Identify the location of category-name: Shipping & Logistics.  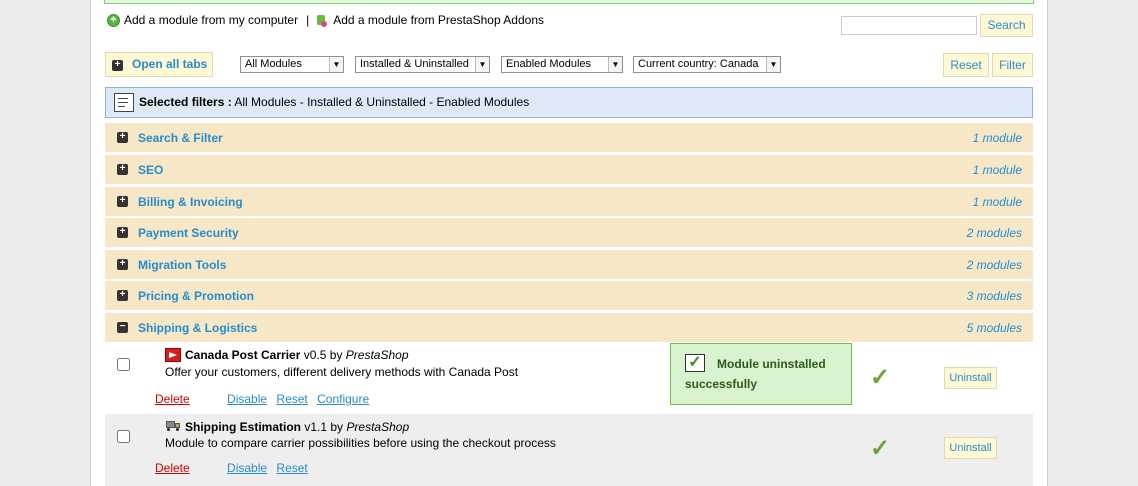
(198, 328).